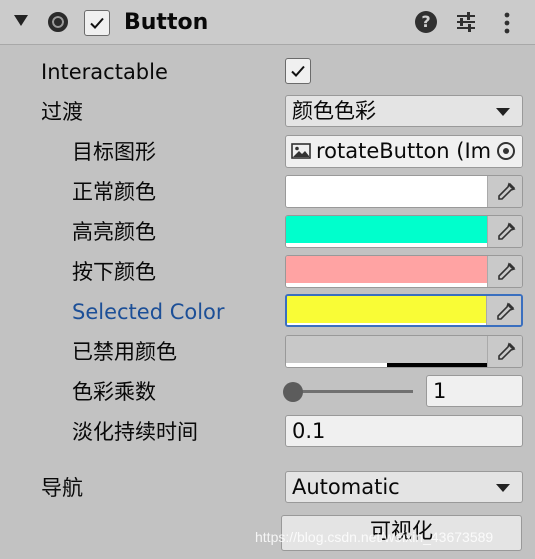 Image resolution: width=535 pixels, height=559 pixels. Describe the element at coordinates (404, 431) in the screenshot. I see `fade-duration-input: 0.1` at that location.